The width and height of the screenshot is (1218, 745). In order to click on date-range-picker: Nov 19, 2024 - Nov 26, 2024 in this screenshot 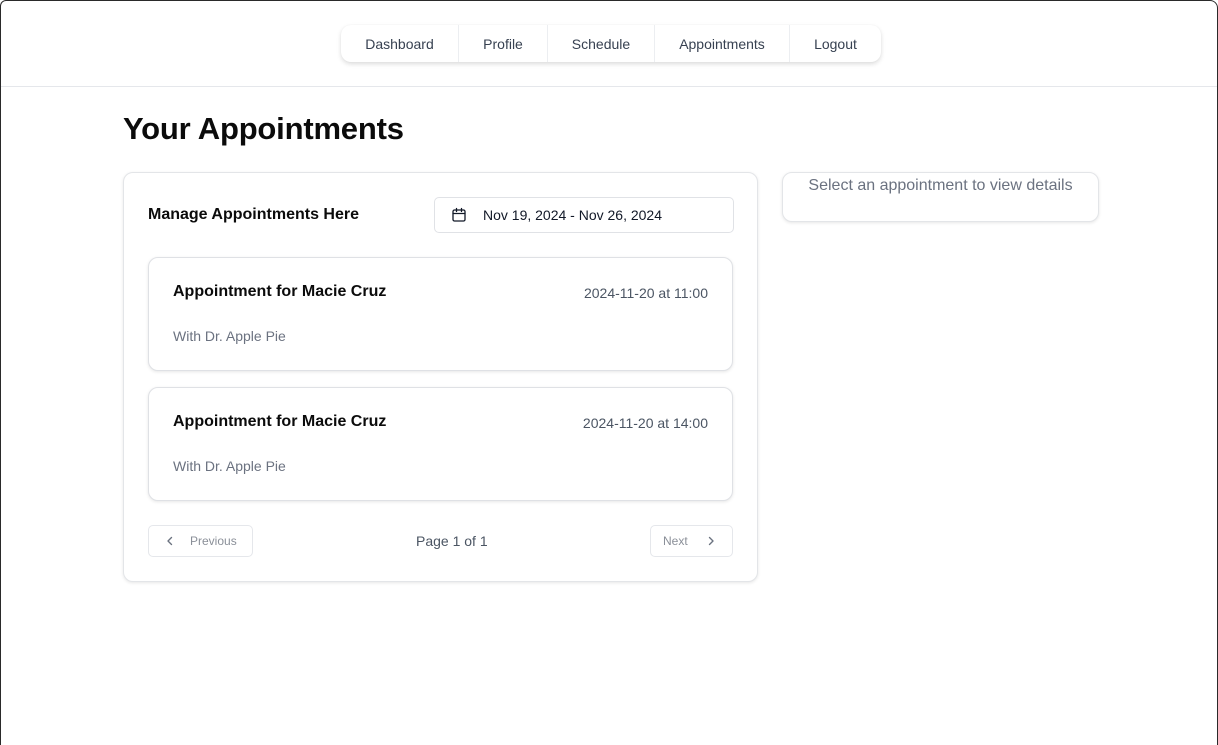, I will do `click(584, 215)`.